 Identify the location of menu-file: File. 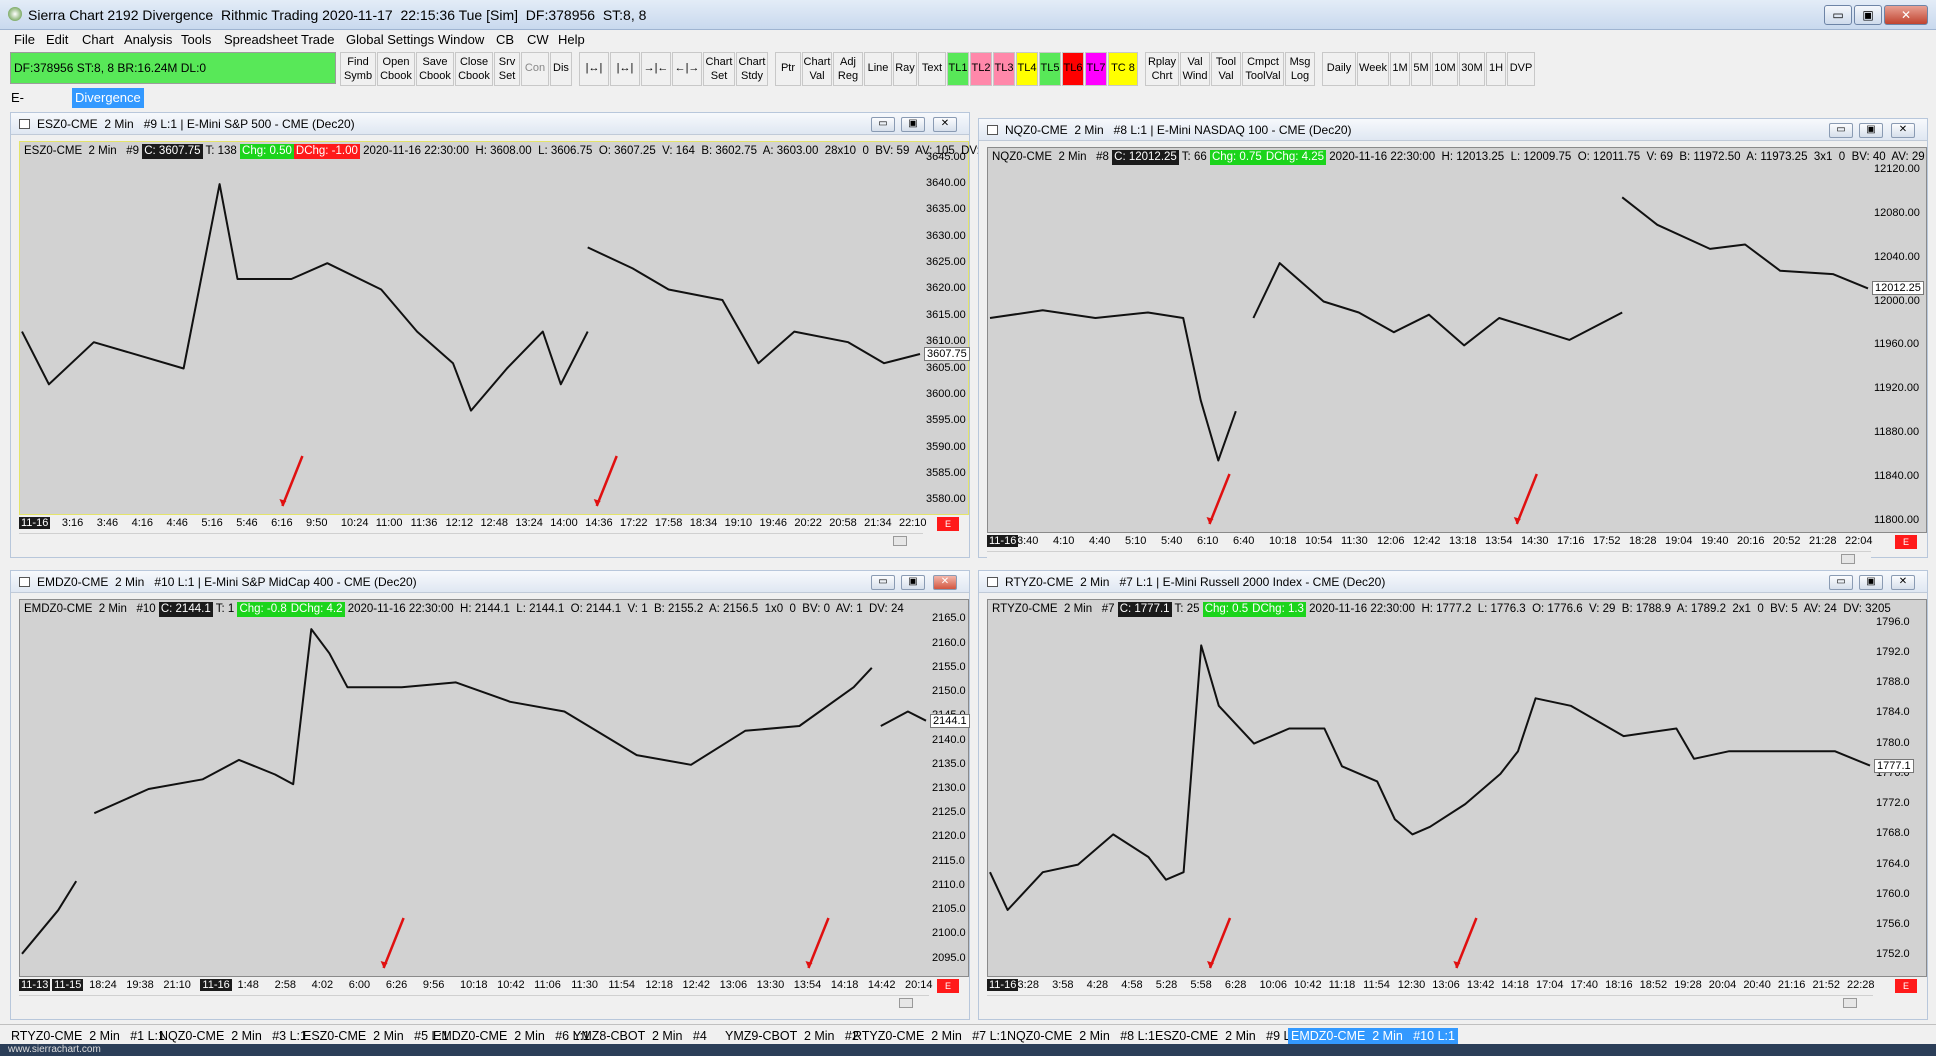
(24, 39).